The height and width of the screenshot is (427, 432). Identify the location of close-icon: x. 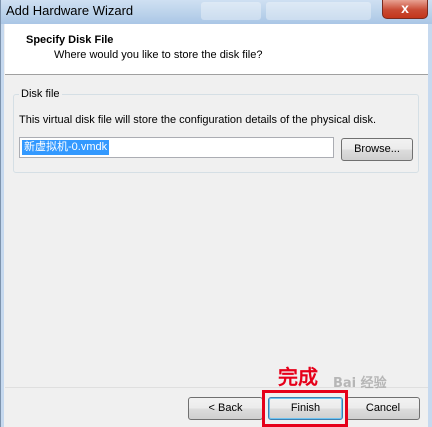
(405, 8).